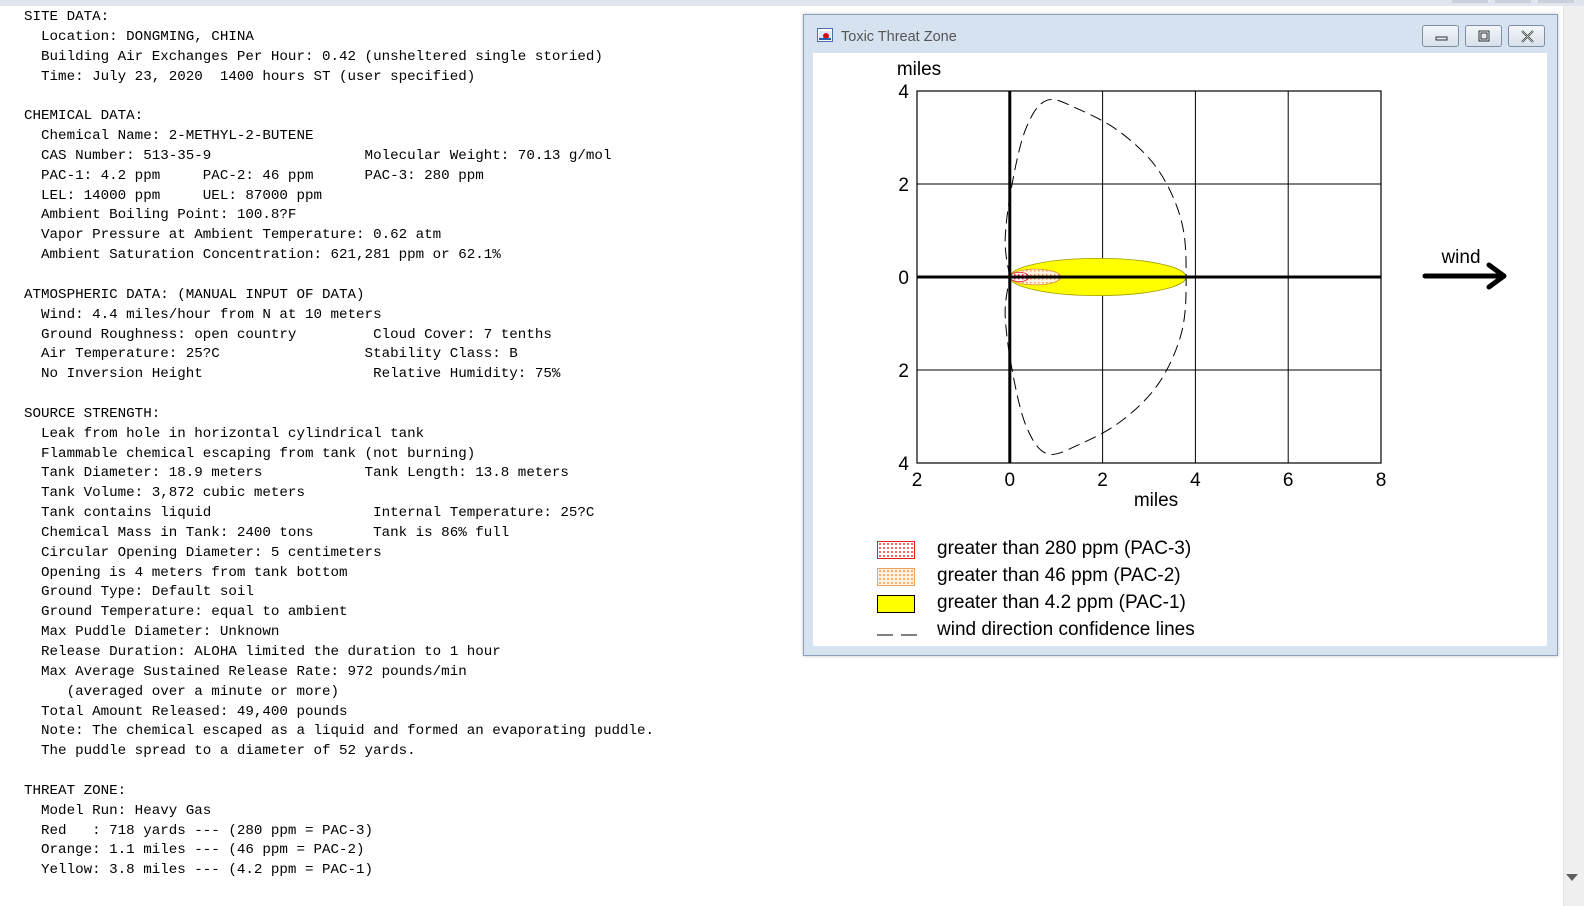  What do you see at coordinates (164, 493) in the screenshot?
I see `report-line: Tank Volume: 3,872 cubic meters` at bounding box center [164, 493].